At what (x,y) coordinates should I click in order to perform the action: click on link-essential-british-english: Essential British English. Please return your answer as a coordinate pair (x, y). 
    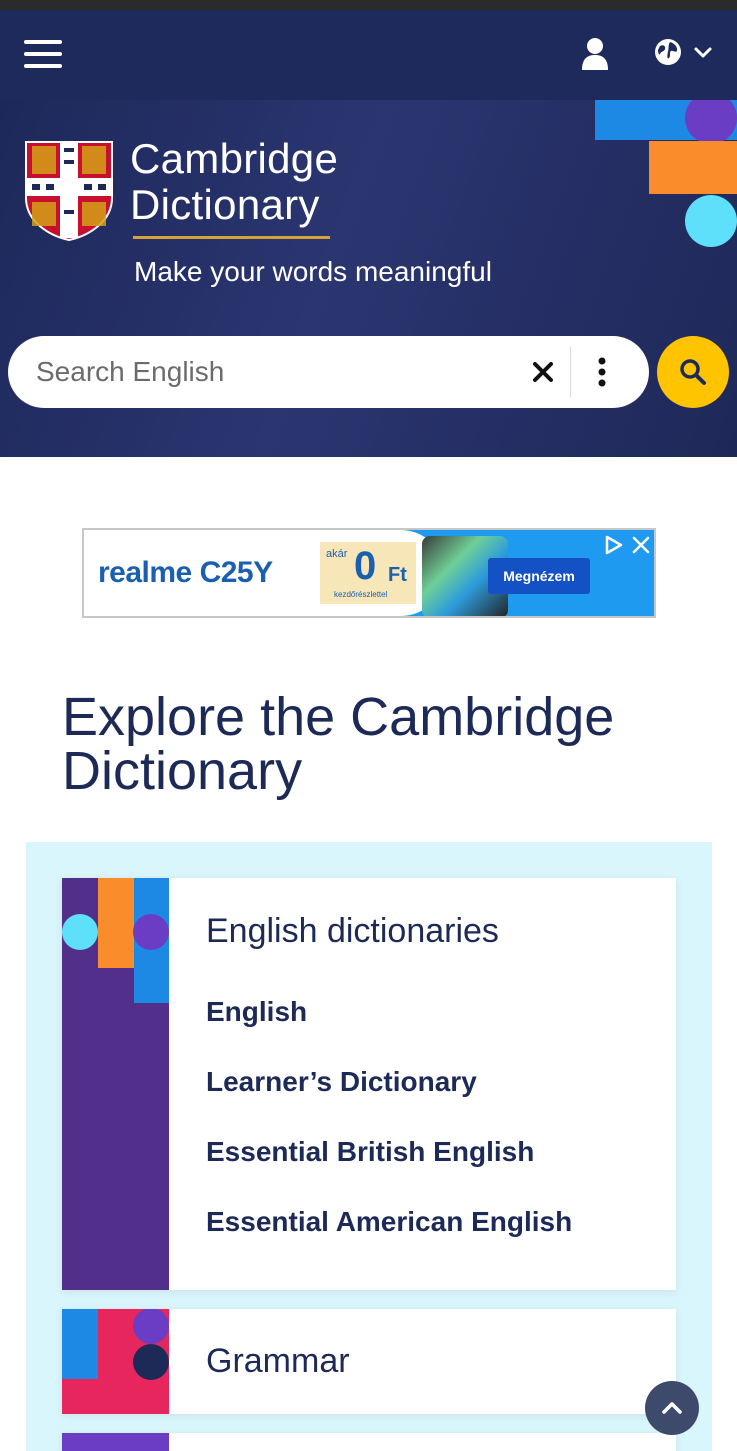
    Looking at the image, I should click on (370, 1152).